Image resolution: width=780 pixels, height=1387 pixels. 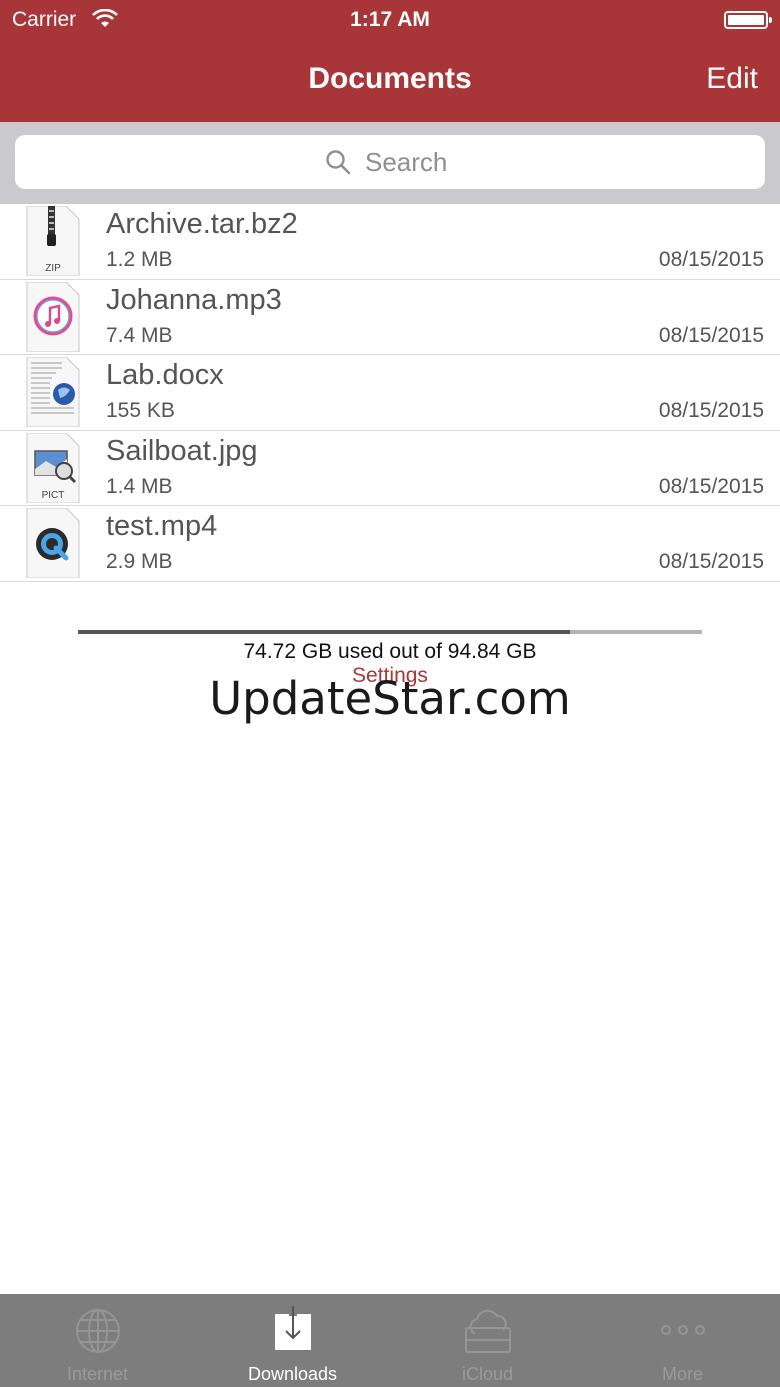 I want to click on file-name: Archive.tar.bz2, so click(x=202, y=224).